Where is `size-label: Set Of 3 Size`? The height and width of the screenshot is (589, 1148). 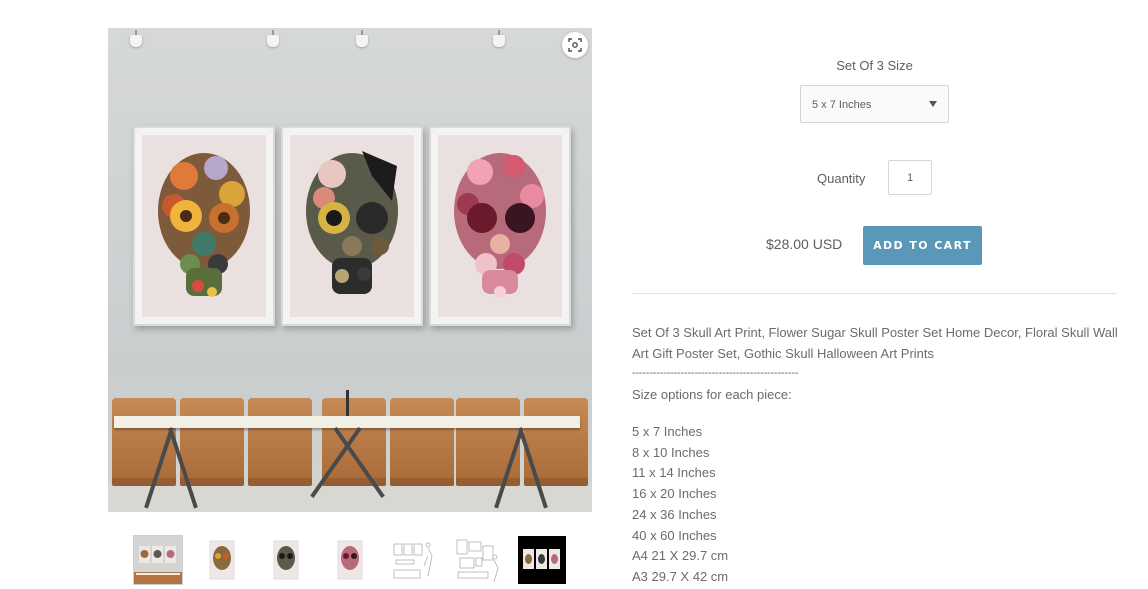 size-label: Set Of 3 Size is located at coordinates (874, 65).